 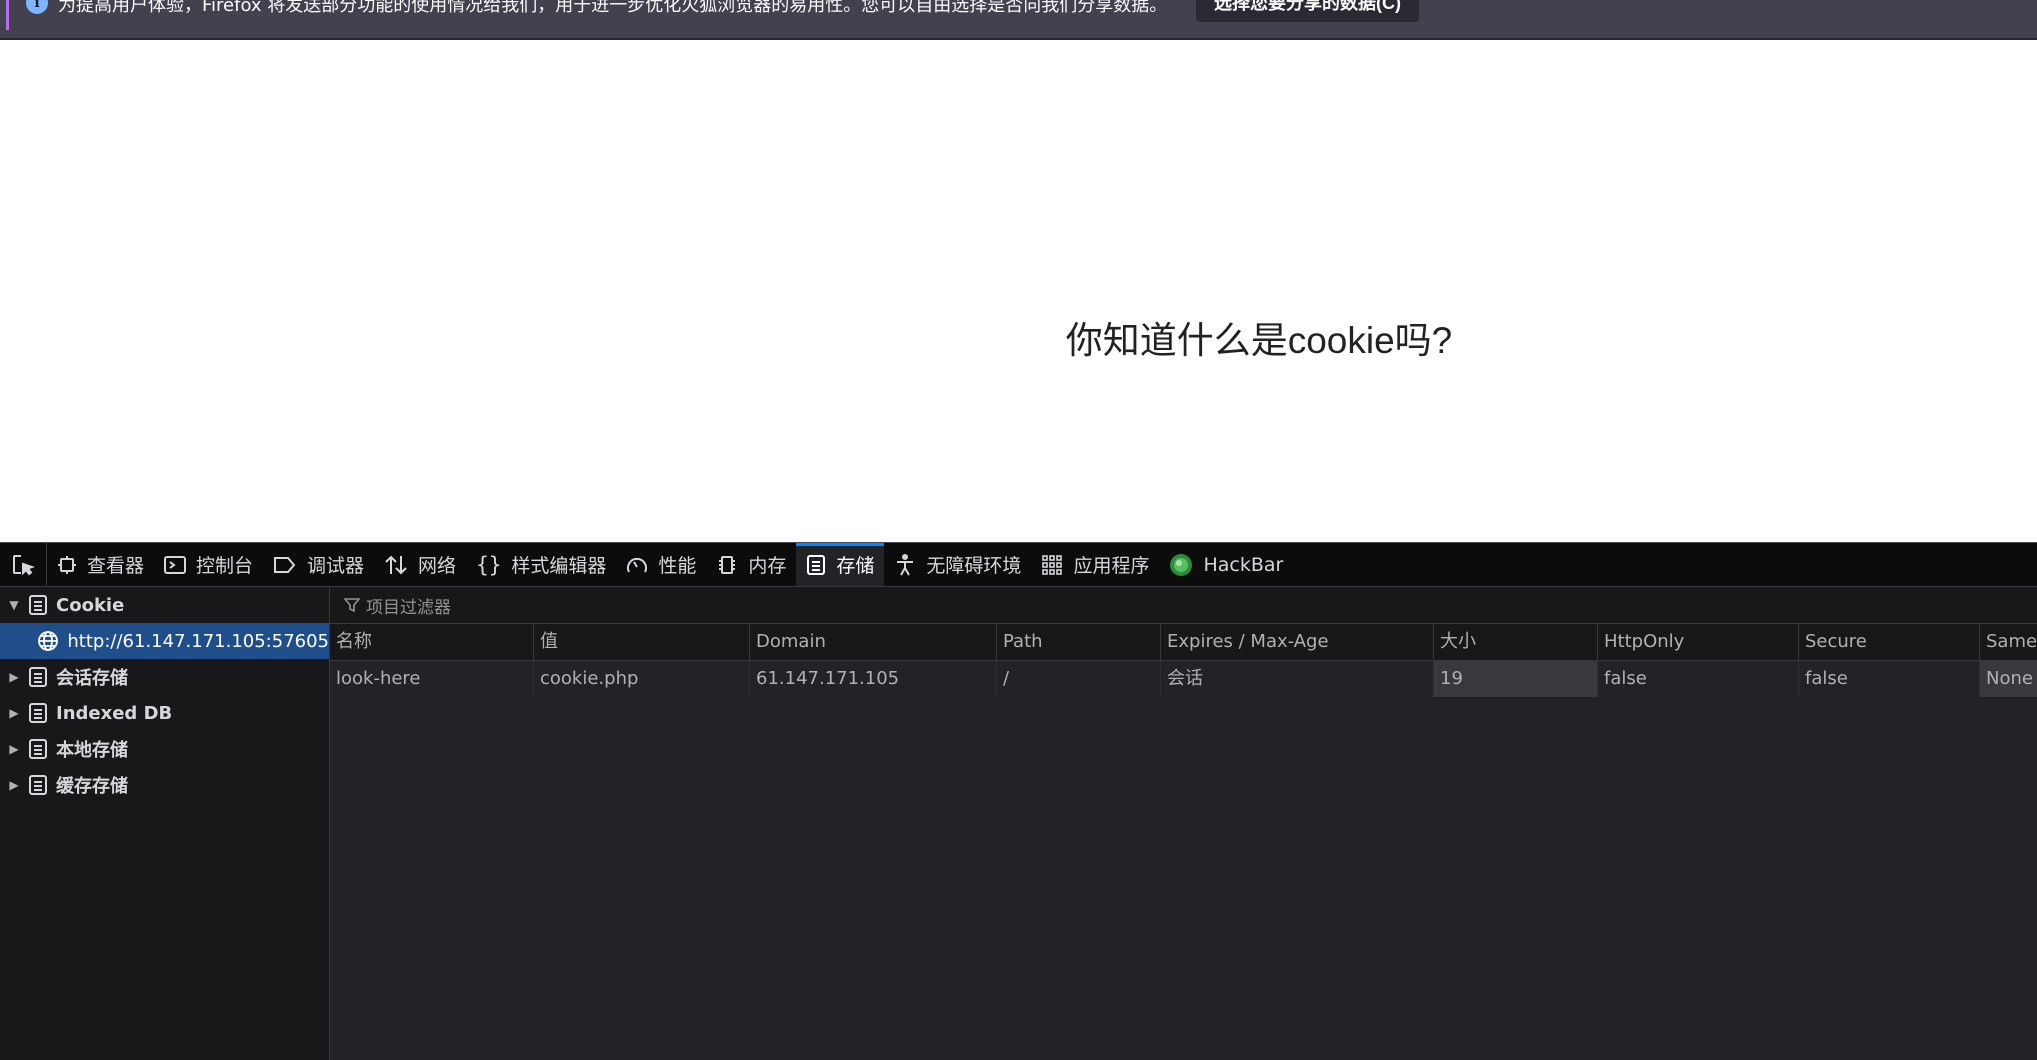 I want to click on element-picker-button, so click(x=23, y=564).